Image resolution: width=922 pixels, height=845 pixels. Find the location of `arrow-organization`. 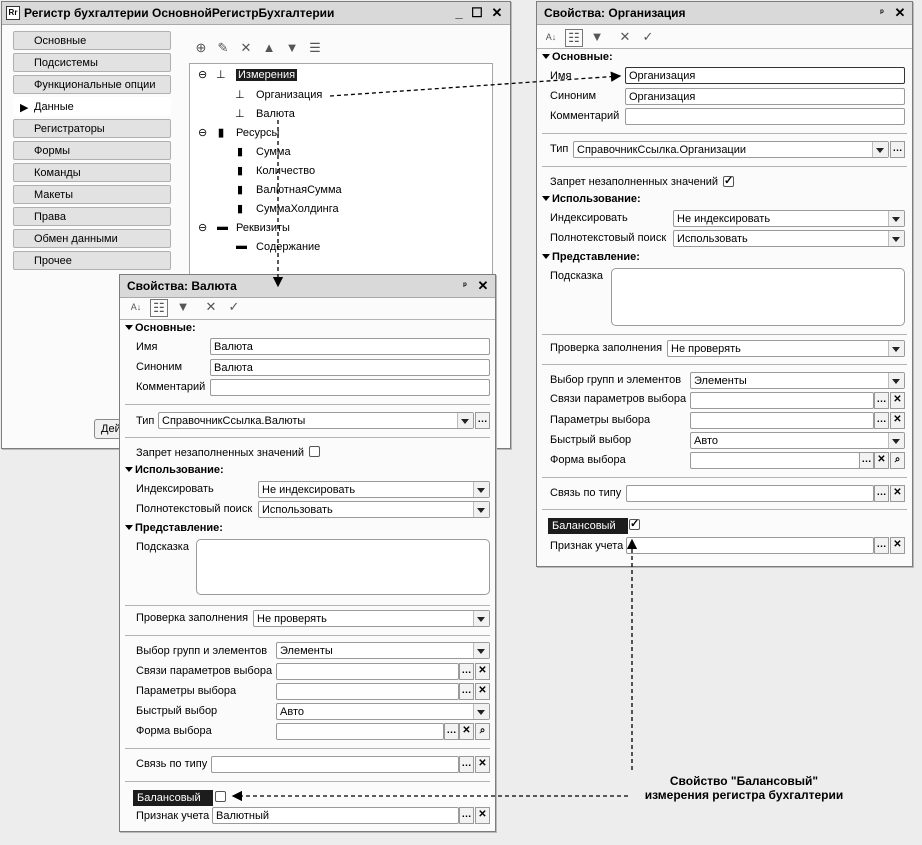

arrow-organization is located at coordinates (475, 84).